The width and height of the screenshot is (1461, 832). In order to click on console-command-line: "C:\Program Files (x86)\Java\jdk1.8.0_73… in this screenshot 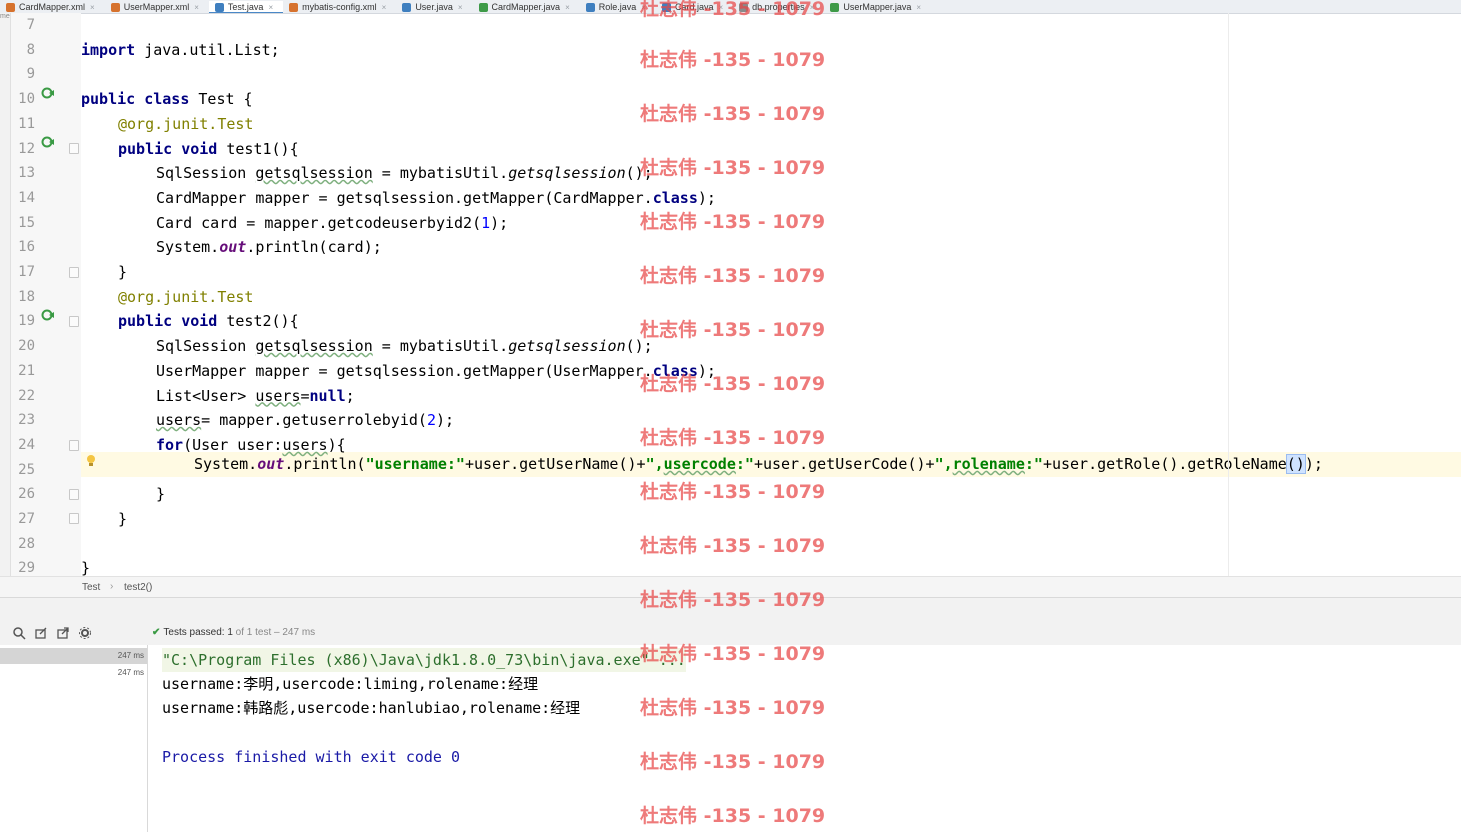, I will do `click(424, 660)`.